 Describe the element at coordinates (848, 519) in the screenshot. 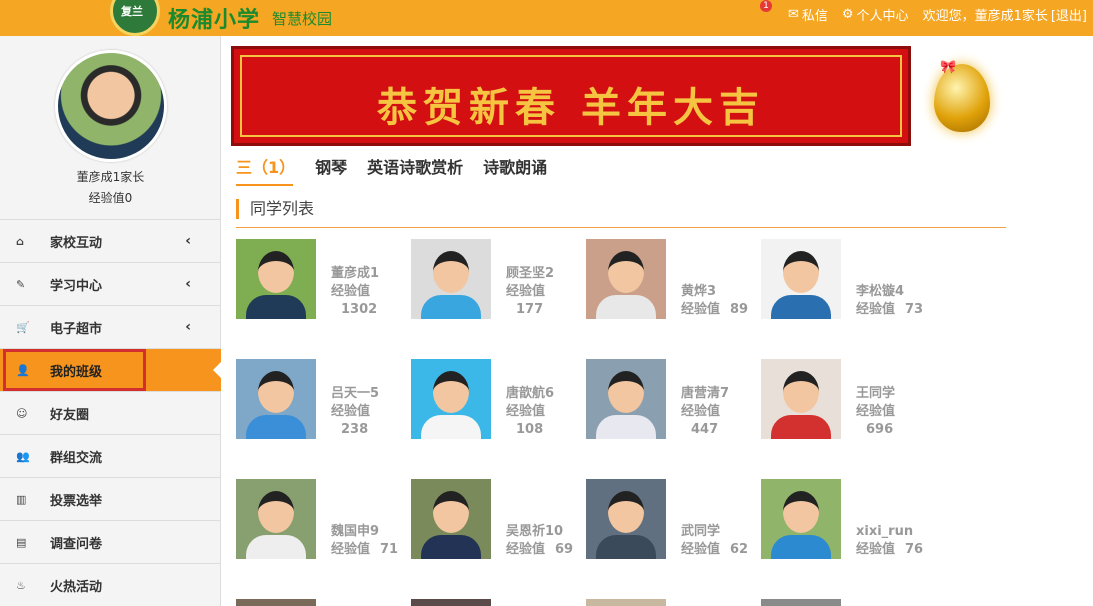

I see `student-card: xixi_run 经验值 76` at that location.